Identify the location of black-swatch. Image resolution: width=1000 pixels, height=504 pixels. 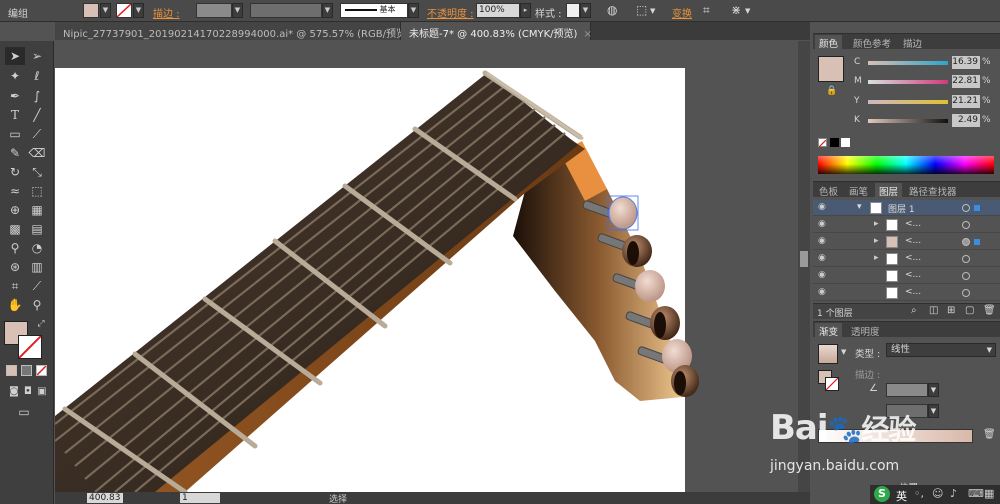
(834, 142).